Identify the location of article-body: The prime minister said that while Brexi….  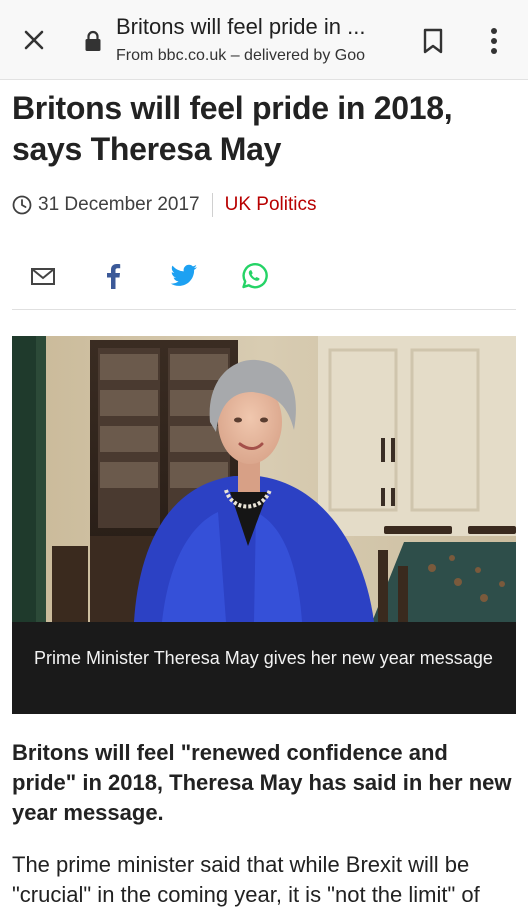
(246, 879).